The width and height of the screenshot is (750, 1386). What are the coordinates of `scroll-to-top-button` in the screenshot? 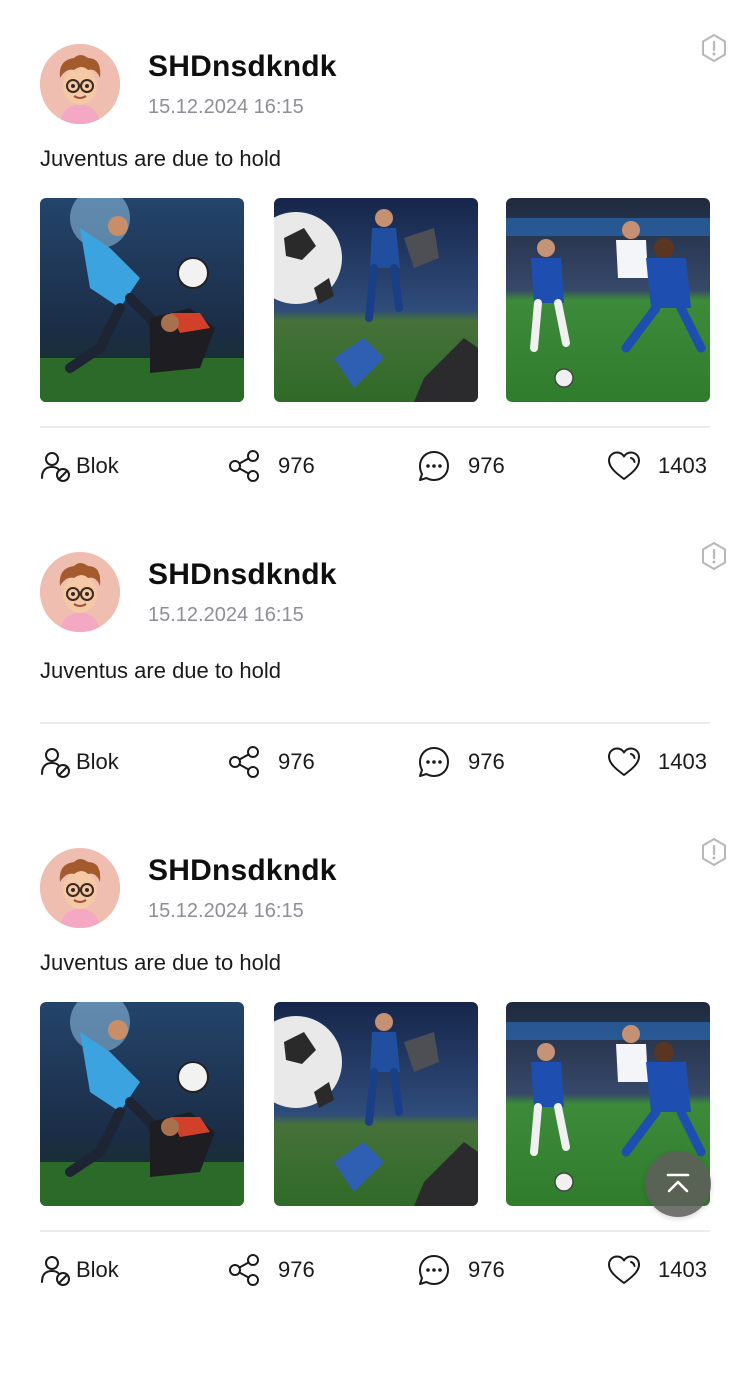 It's located at (678, 1184).